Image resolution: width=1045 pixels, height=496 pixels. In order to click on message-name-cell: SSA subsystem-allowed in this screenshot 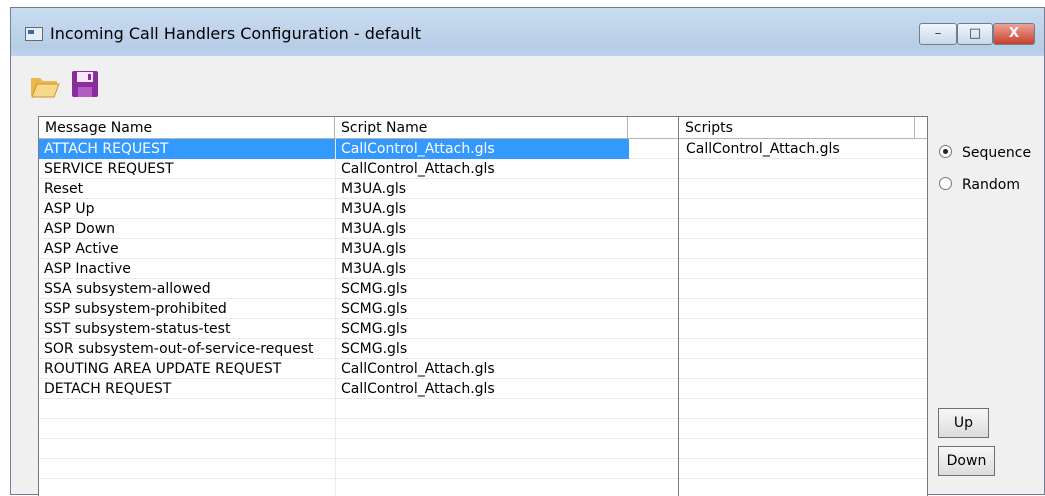, I will do `click(127, 289)`.